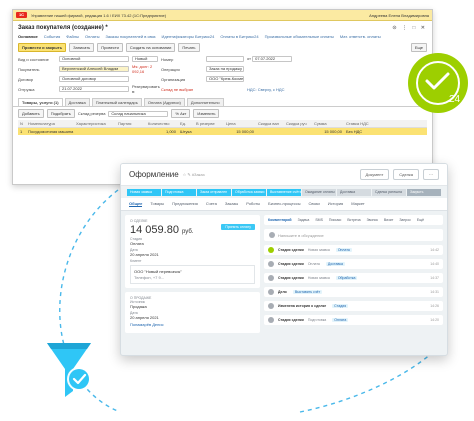 The height and width of the screenshot is (421, 474). Describe the element at coordinates (353, 250) in the screenshot. I see `timeline-event: Стадия сделки Новая заявка Оплата 14:42` at that location.